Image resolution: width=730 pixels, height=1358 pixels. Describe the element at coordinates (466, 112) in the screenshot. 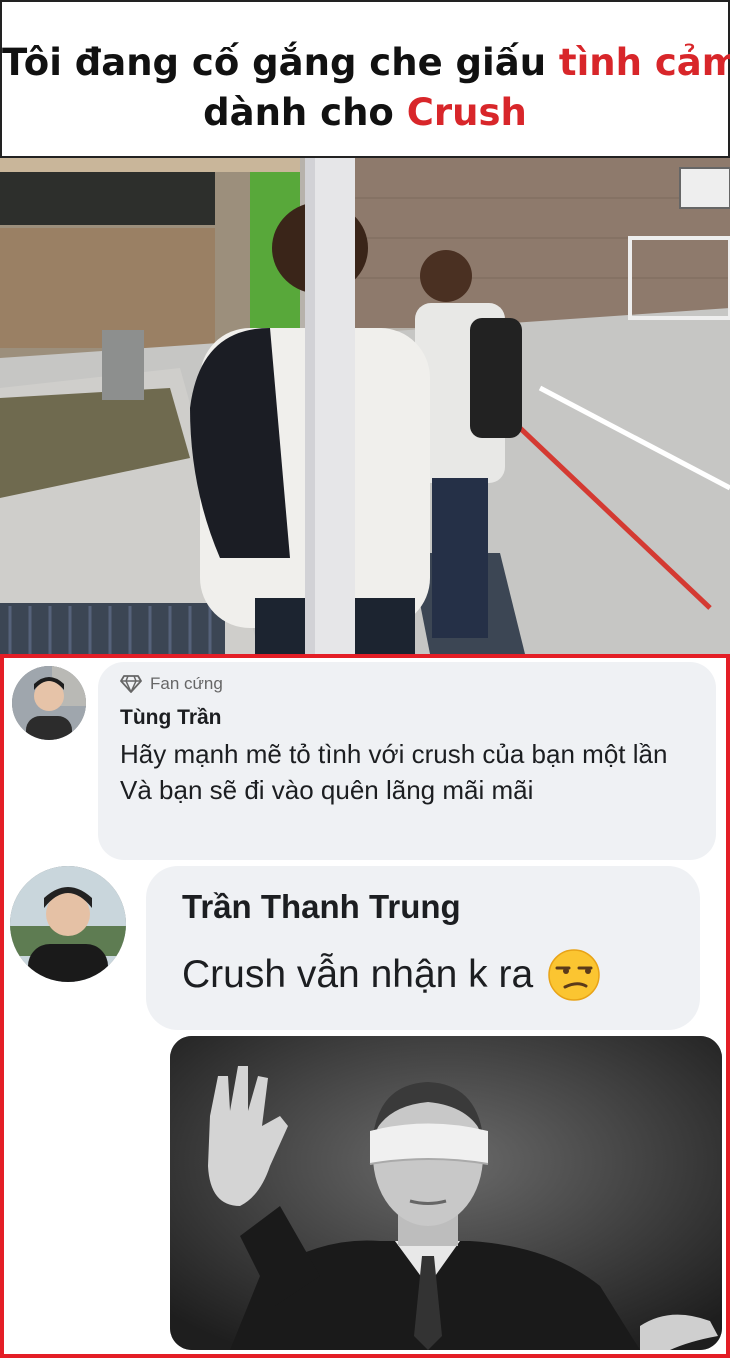

I see `caption-line-2-highlight: Crush` at that location.